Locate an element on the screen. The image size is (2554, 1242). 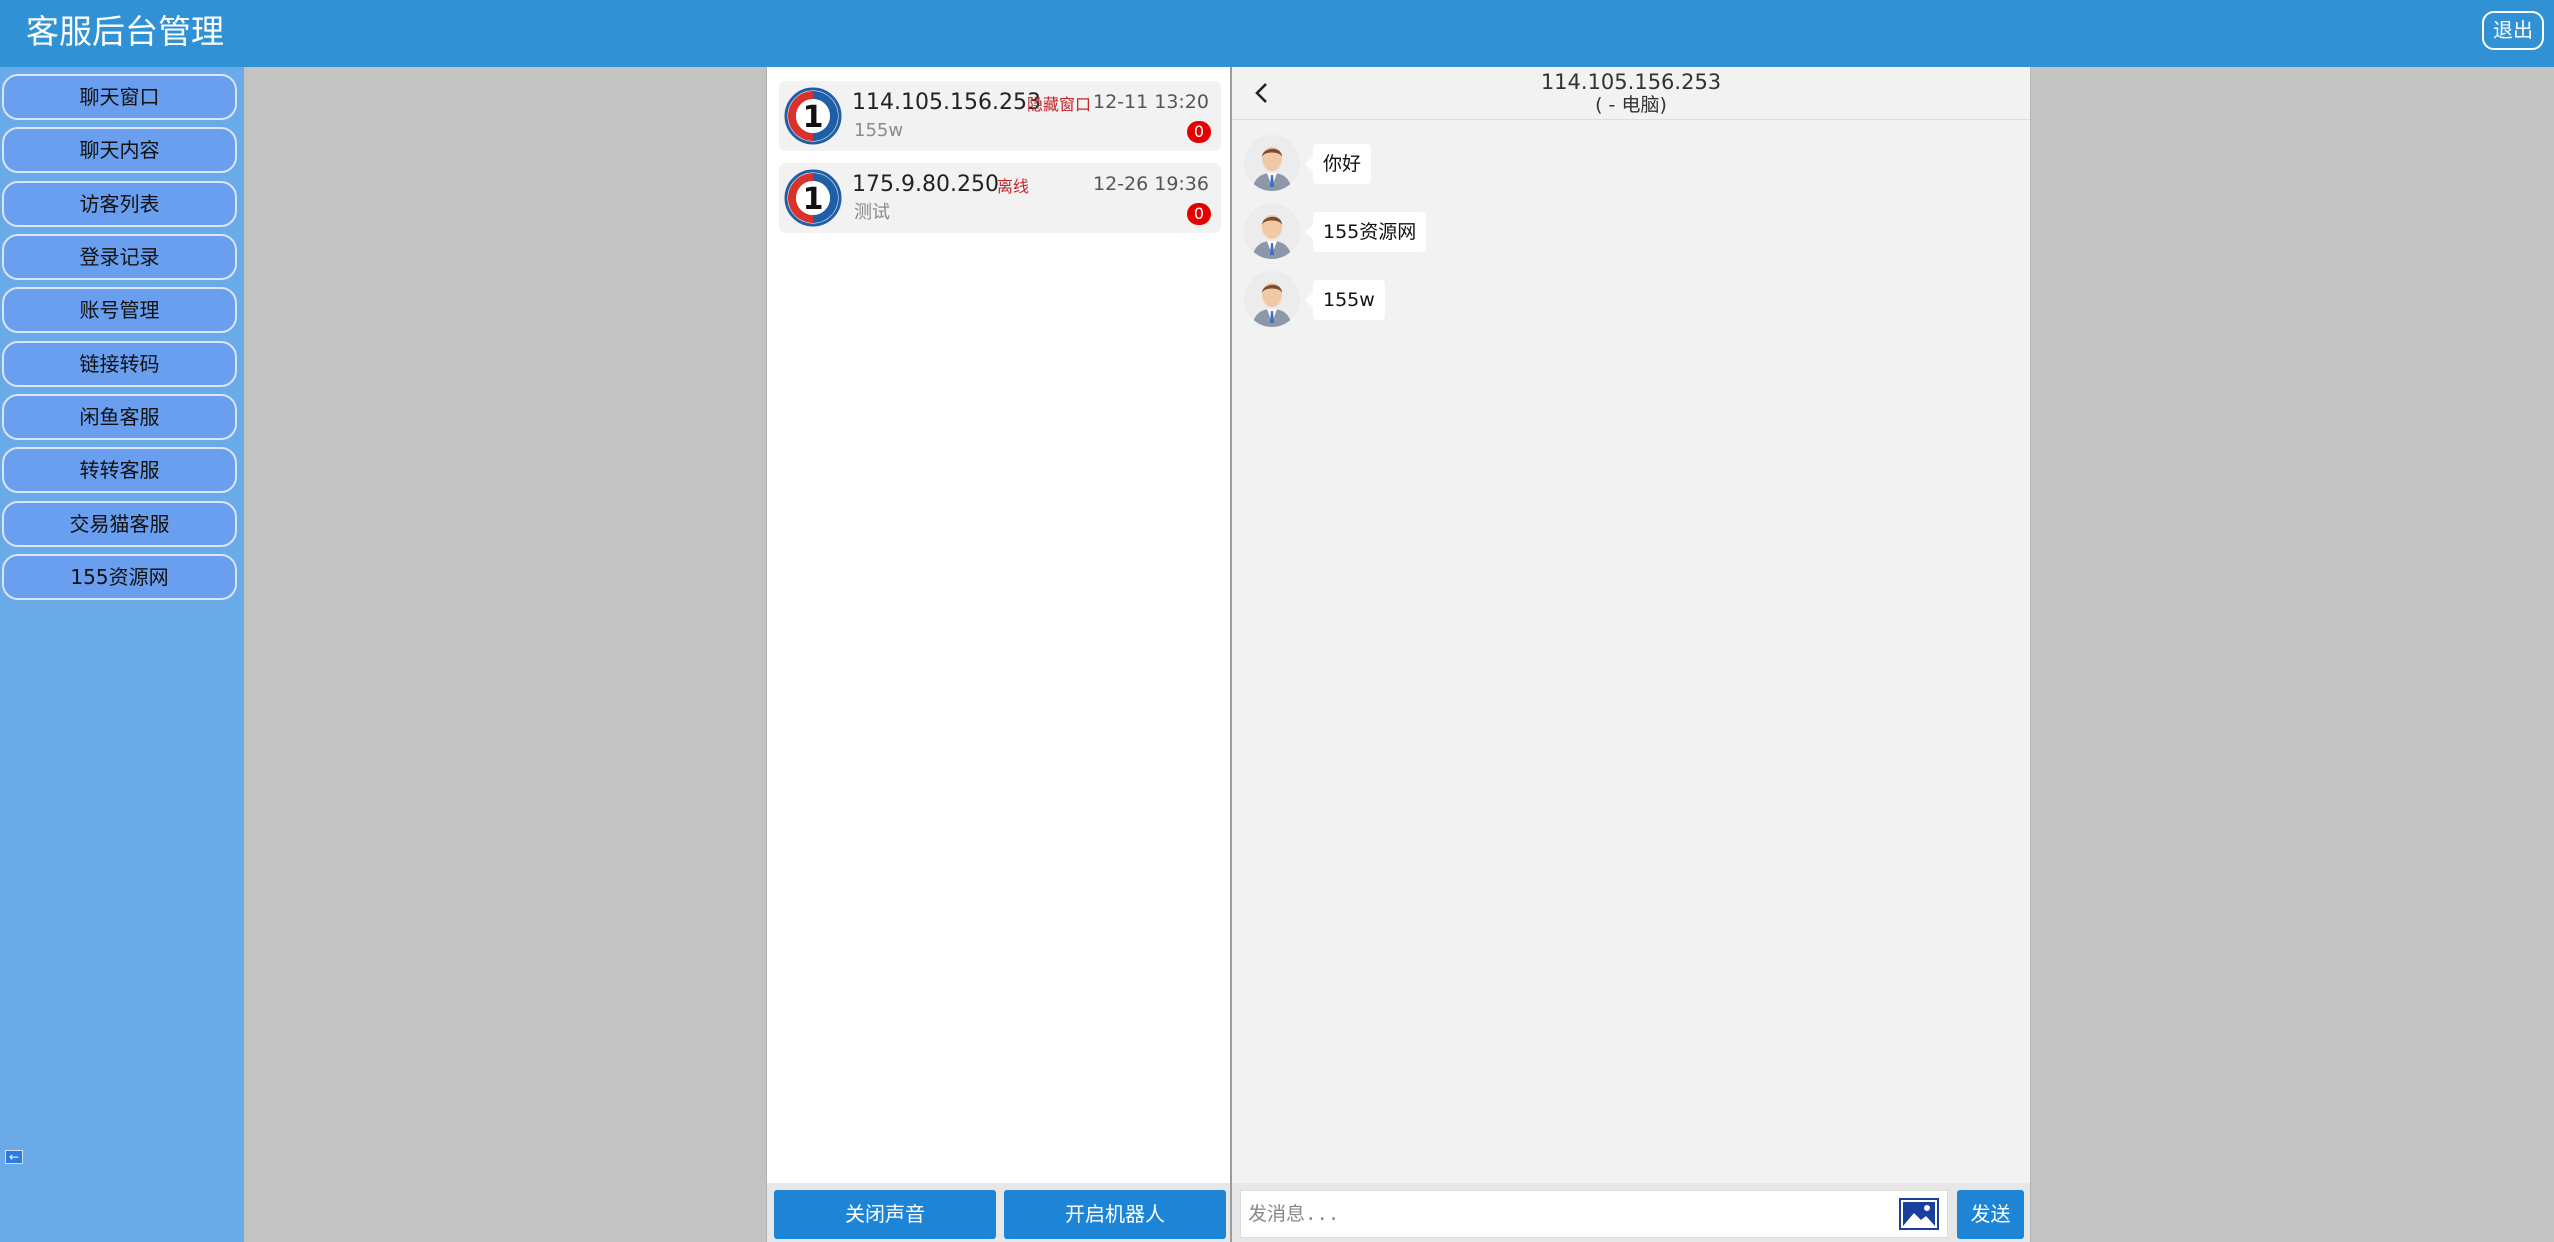
image-upload-icon is located at coordinates (1919, 1214).